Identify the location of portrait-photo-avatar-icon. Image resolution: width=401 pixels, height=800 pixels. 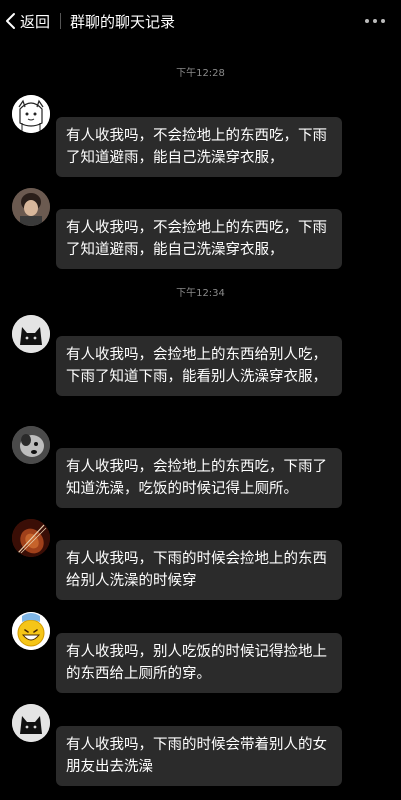
(31, 207).